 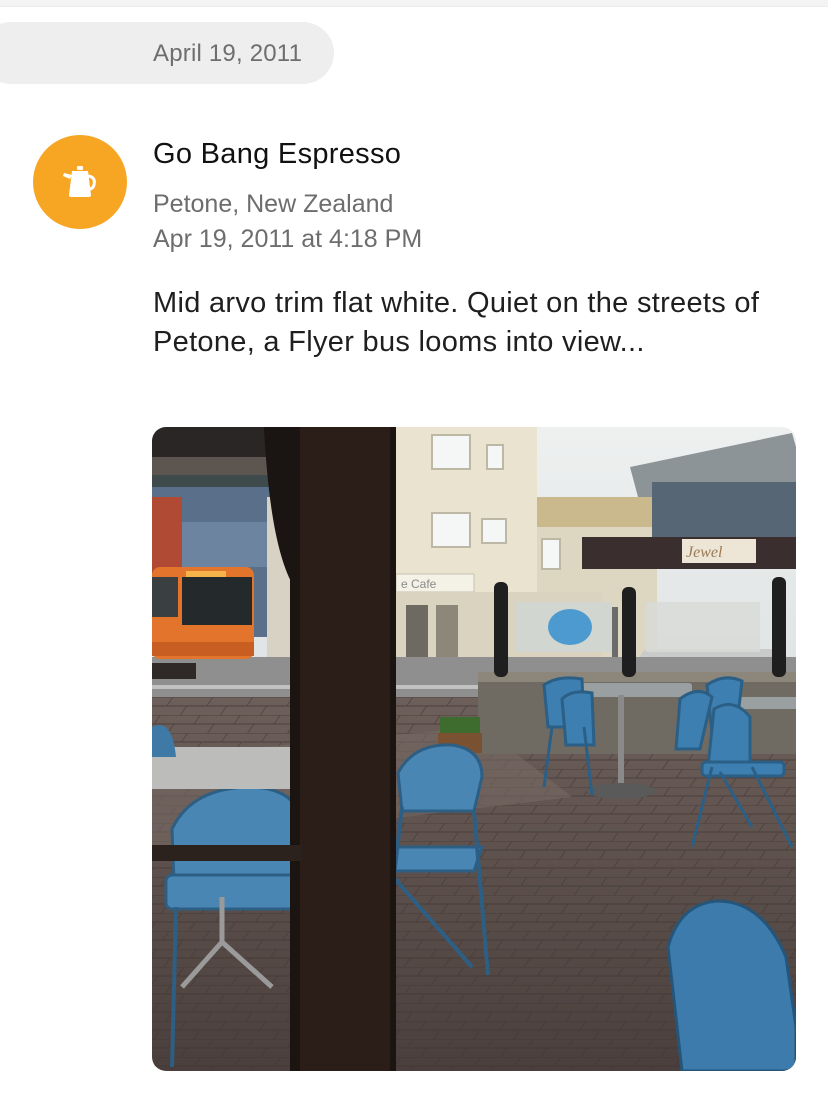 I want to click on date-header: April 19, 2011, so click(x=167, y=53).